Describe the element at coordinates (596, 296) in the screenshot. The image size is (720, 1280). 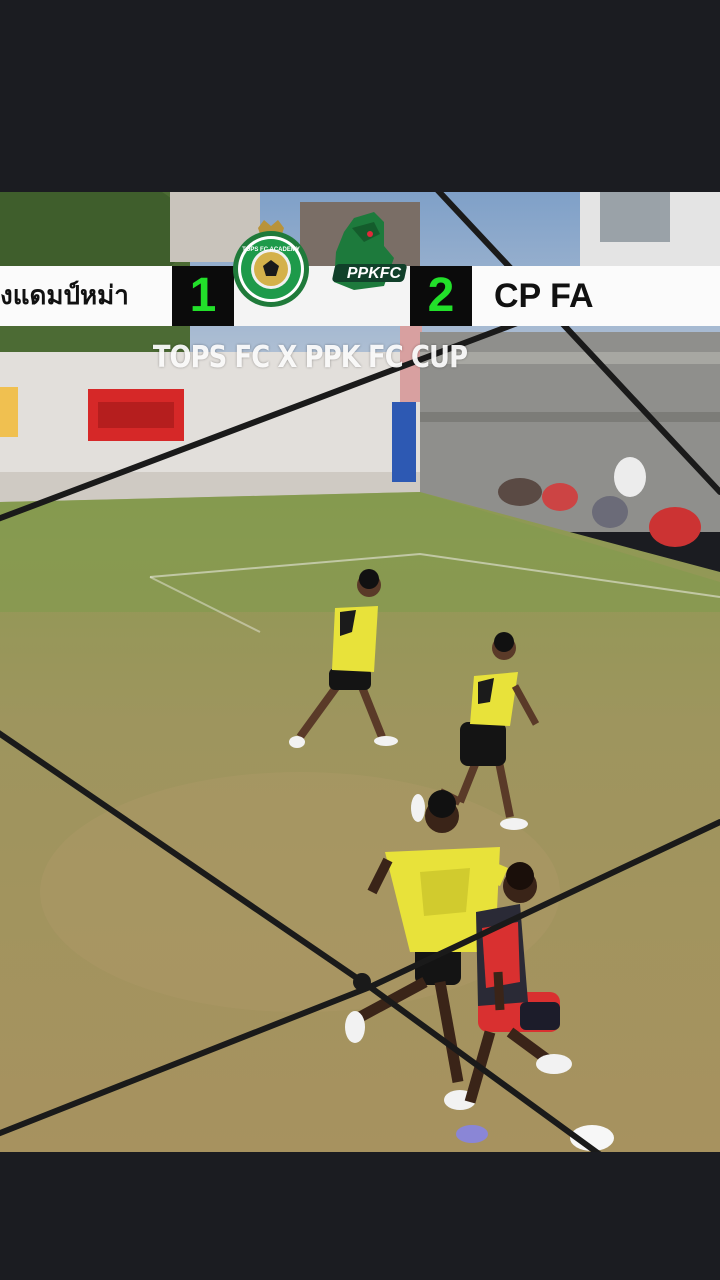
I see `away-team-name: CP FA` at that location.